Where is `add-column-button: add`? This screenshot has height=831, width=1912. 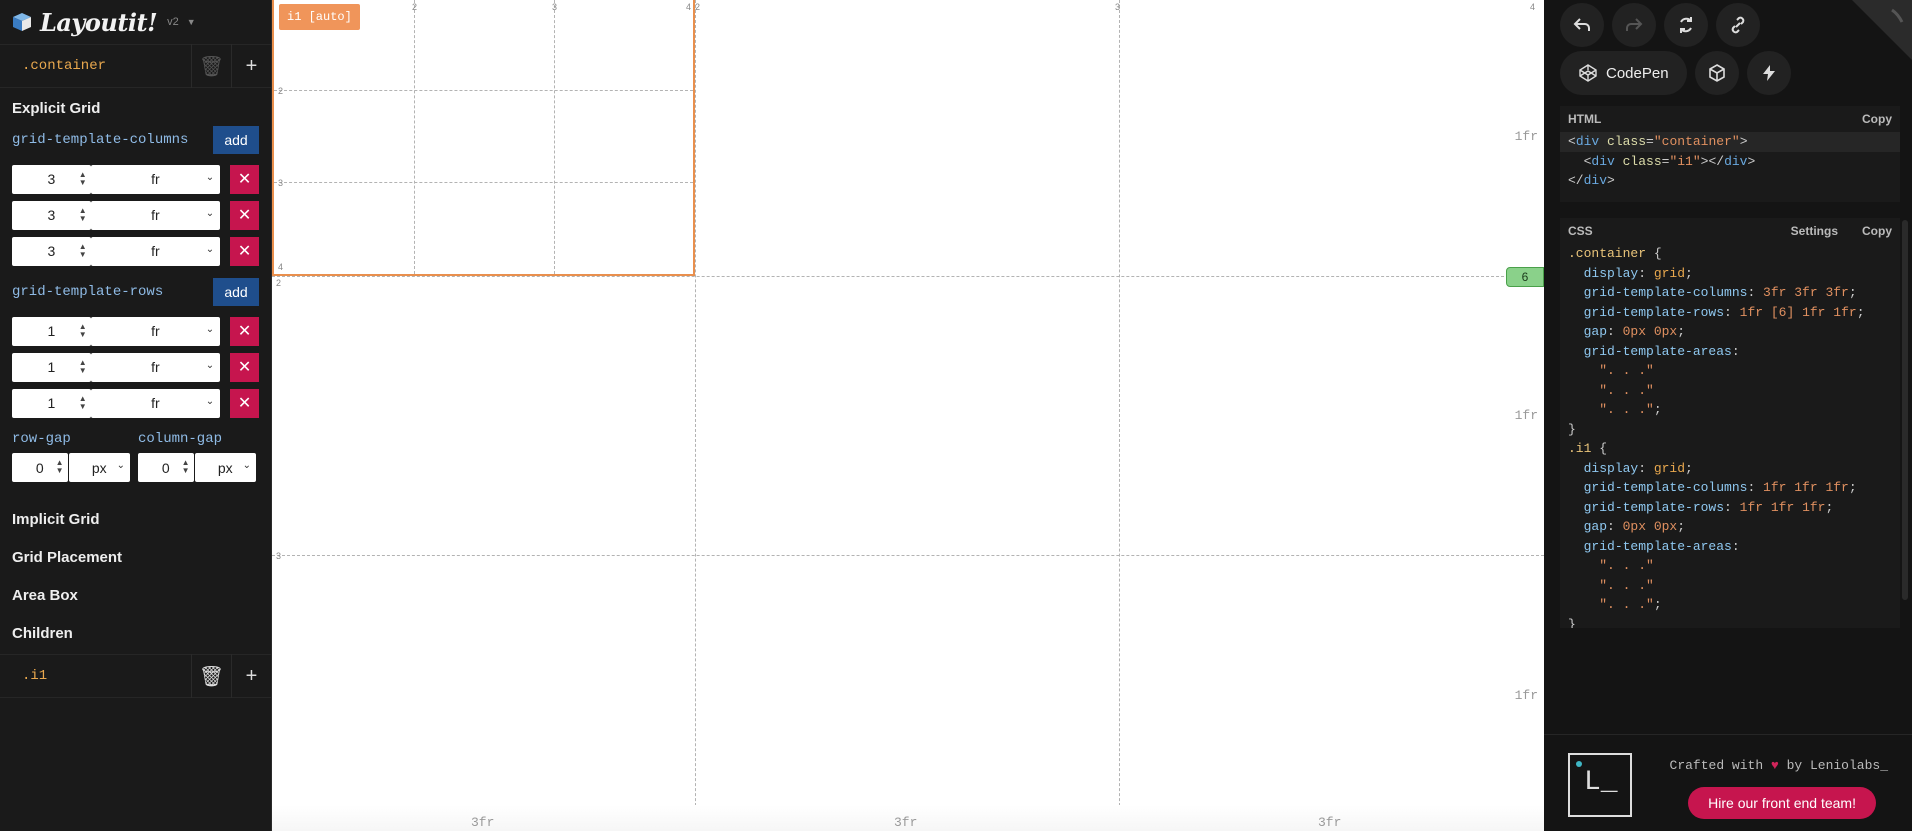 add-column-button: add is located at coordinates (236, 140).